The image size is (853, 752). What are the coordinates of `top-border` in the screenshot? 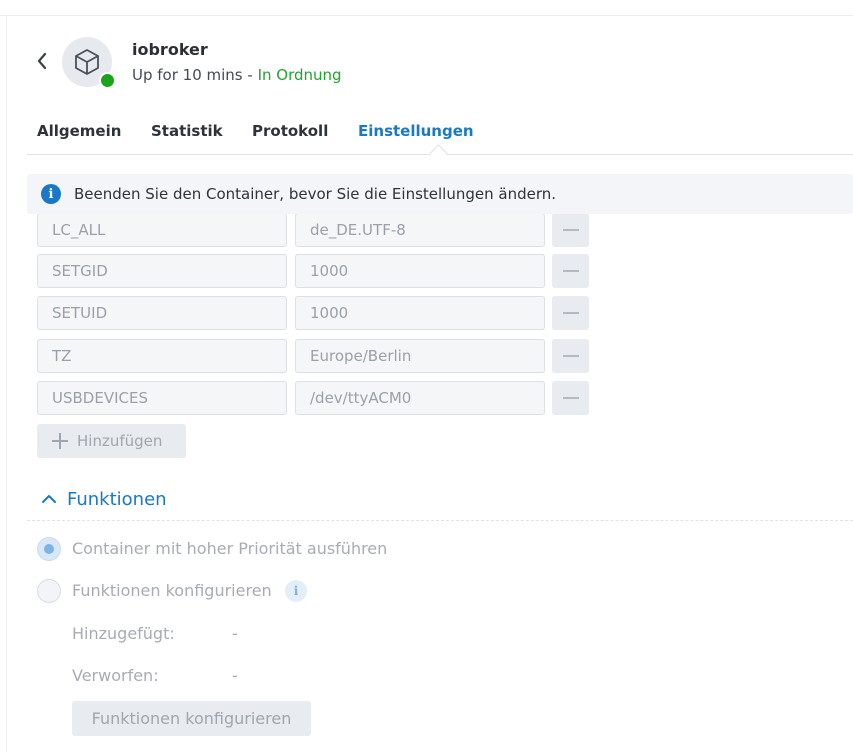 It's located at (426, 15).